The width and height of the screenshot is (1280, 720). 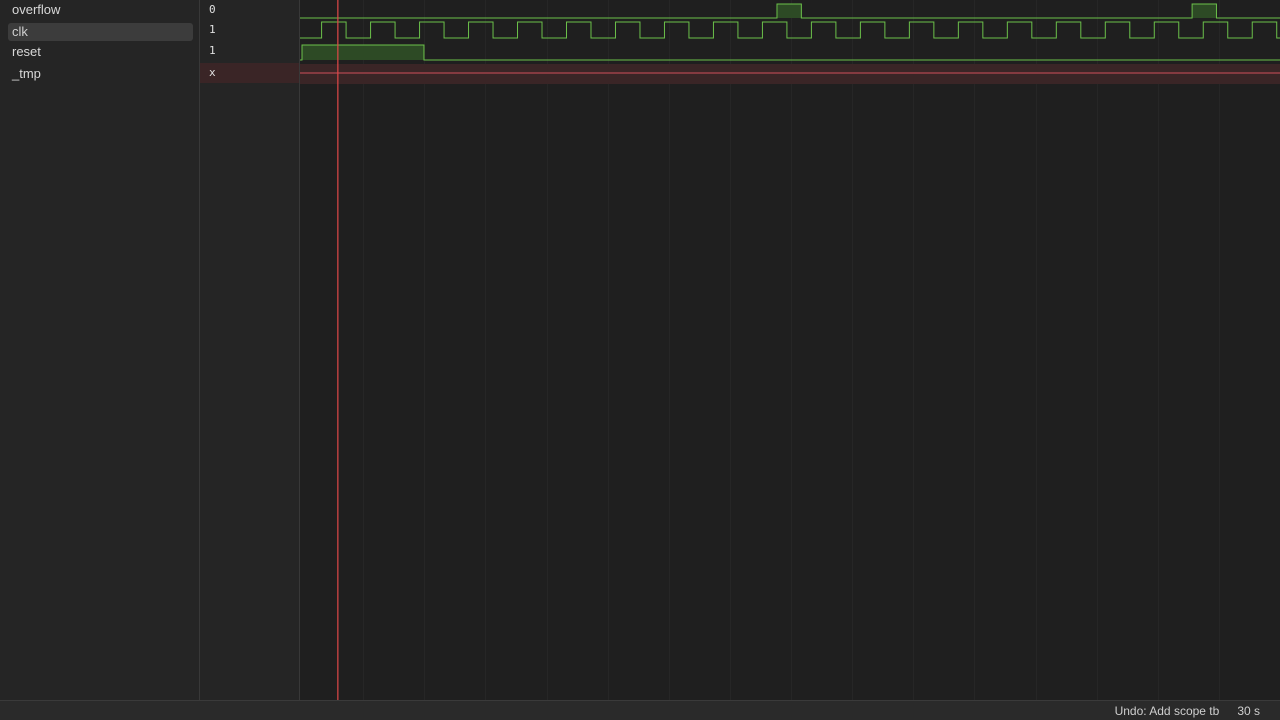 I want to click on undefined-band, so click(x=790, y=74).